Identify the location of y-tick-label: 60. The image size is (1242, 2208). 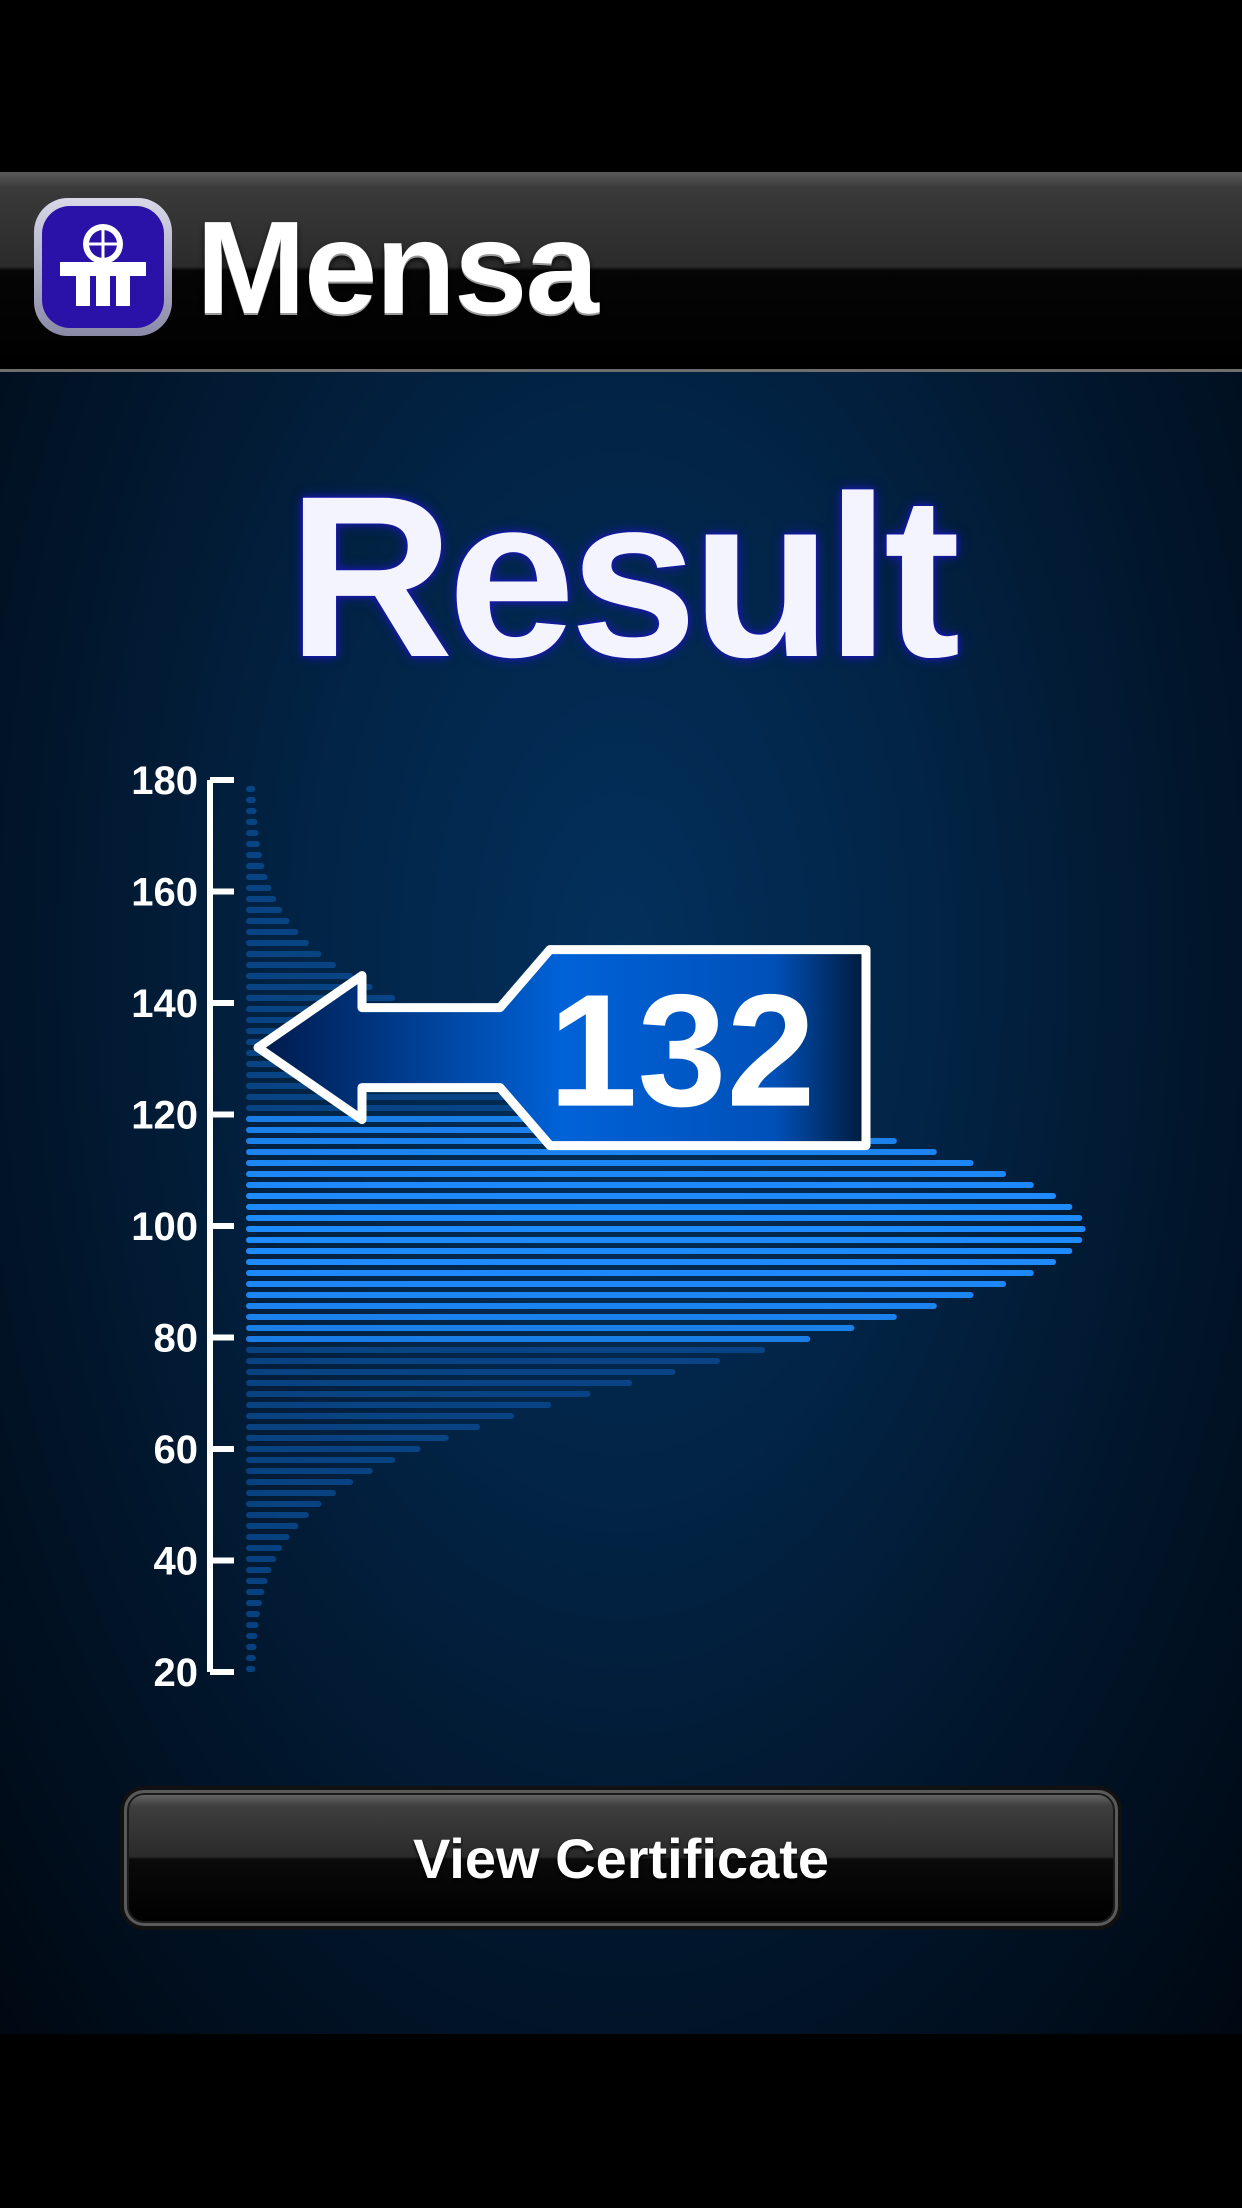
(176, 1450).